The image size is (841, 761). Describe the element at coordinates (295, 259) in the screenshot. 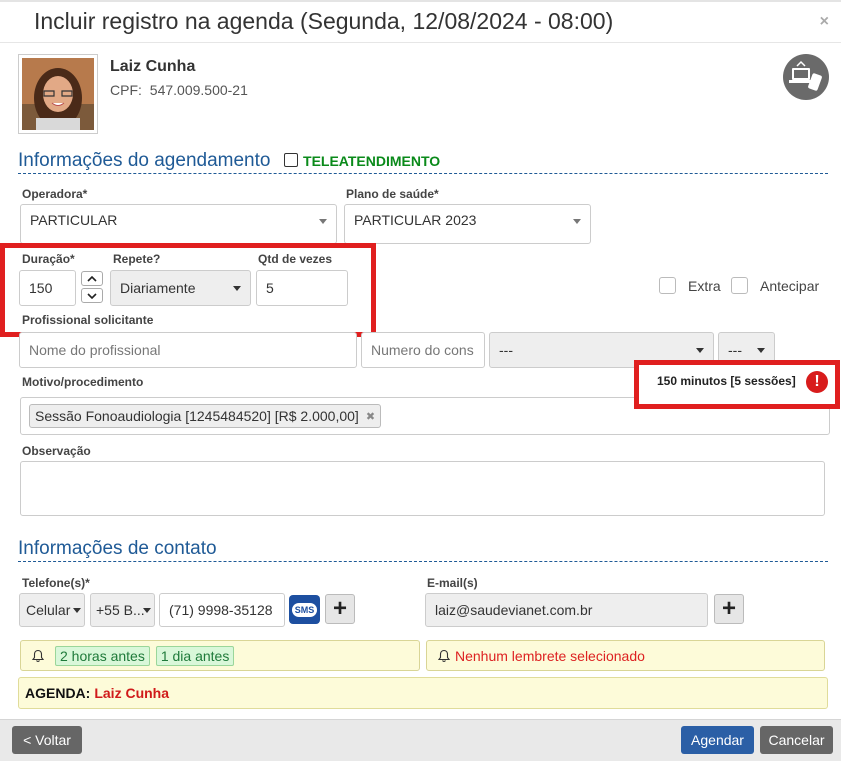

I see `qtd-label: Qtd de vezes` at that location.